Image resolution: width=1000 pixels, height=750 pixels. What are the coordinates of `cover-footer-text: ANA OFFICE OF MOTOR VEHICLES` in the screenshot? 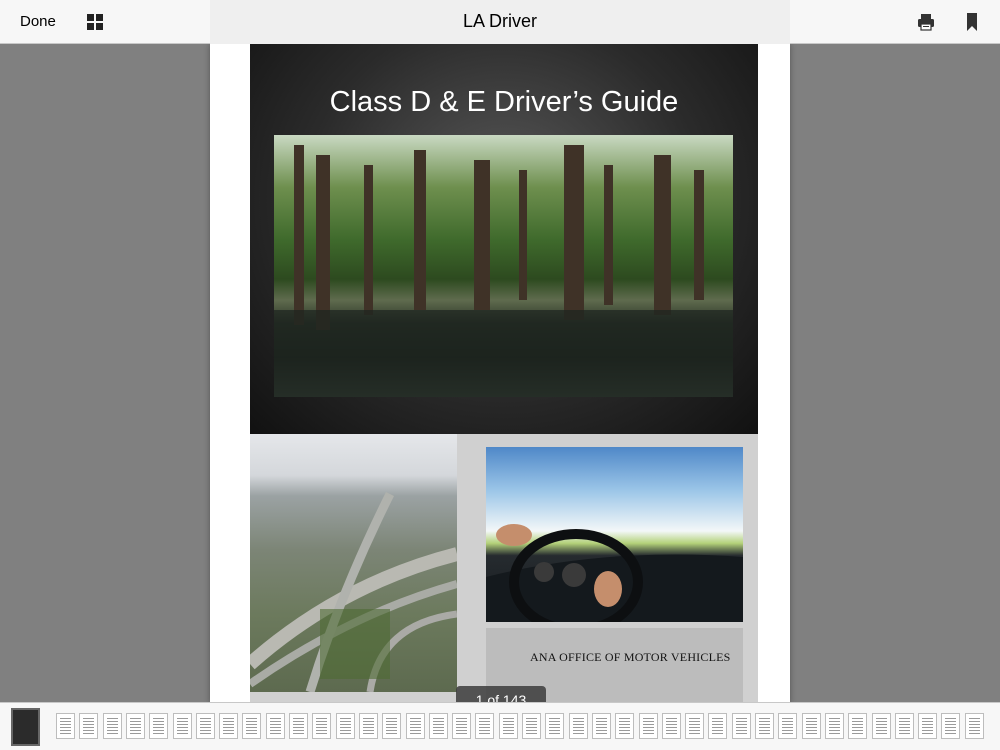 It's located at (630, 657).